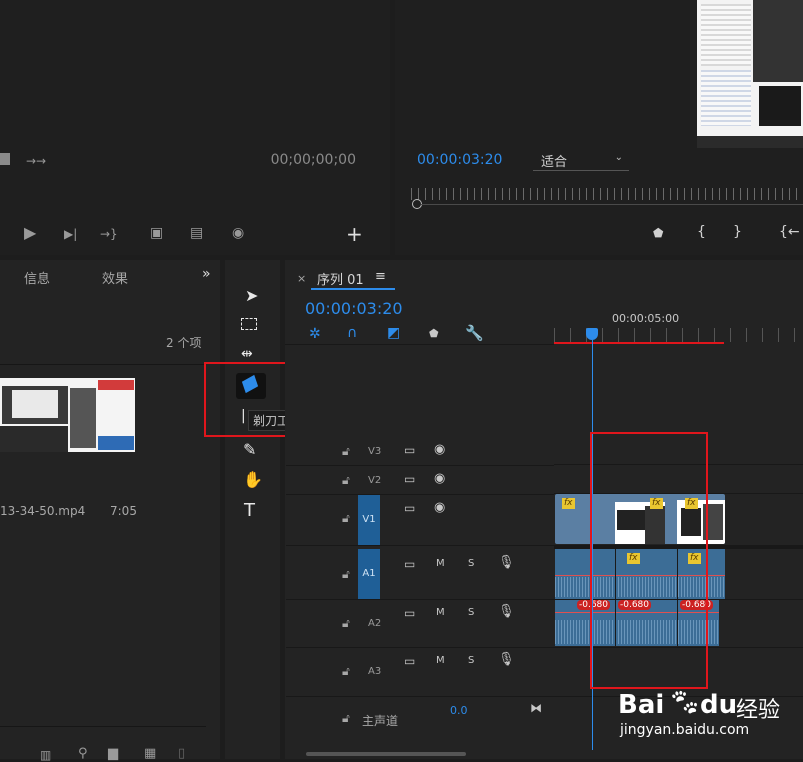 The height and width of the screenshot is (762, 803). What do you see at coordinates (592, 334) in the screenshot?
I see `playhead-handle` at bounding box center [592, 334].